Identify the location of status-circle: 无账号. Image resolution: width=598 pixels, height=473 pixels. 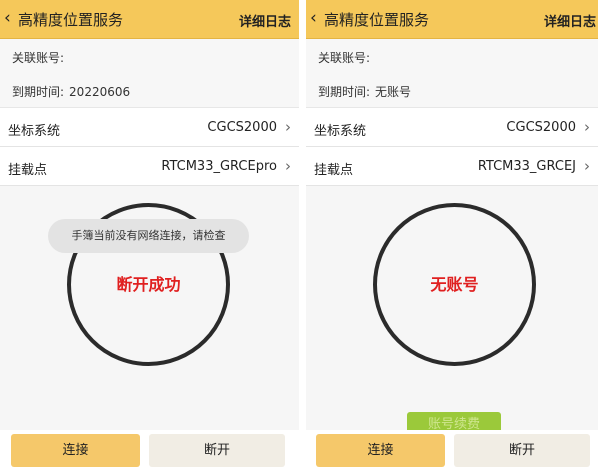
(454, 284).